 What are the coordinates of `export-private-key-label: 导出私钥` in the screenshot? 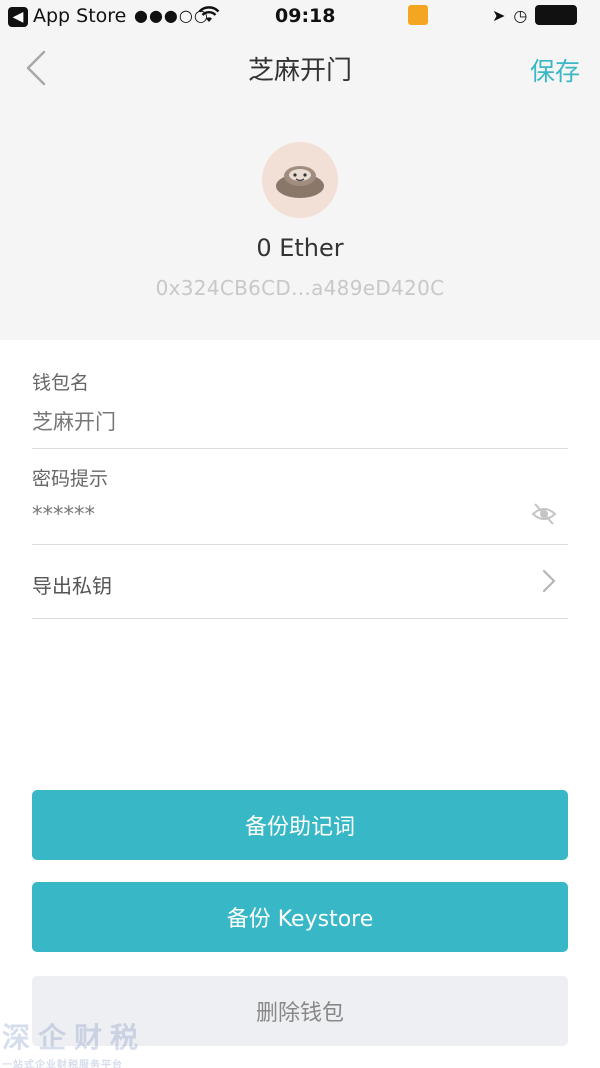 It's located at (72, 586).